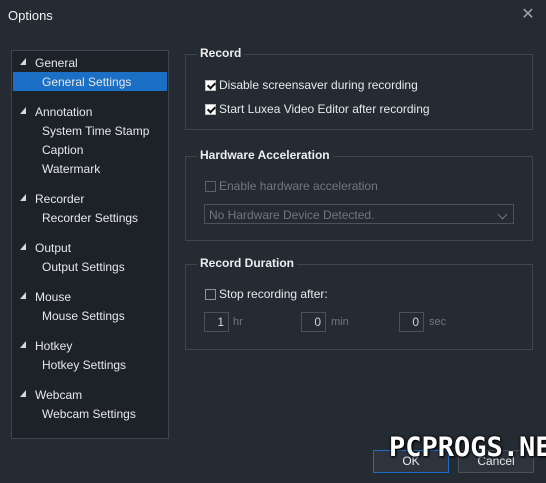  What do you see at coordinates (238, 322) in the screenshot?
I see `hours-unit: hr` at bounding box center [238, 322].